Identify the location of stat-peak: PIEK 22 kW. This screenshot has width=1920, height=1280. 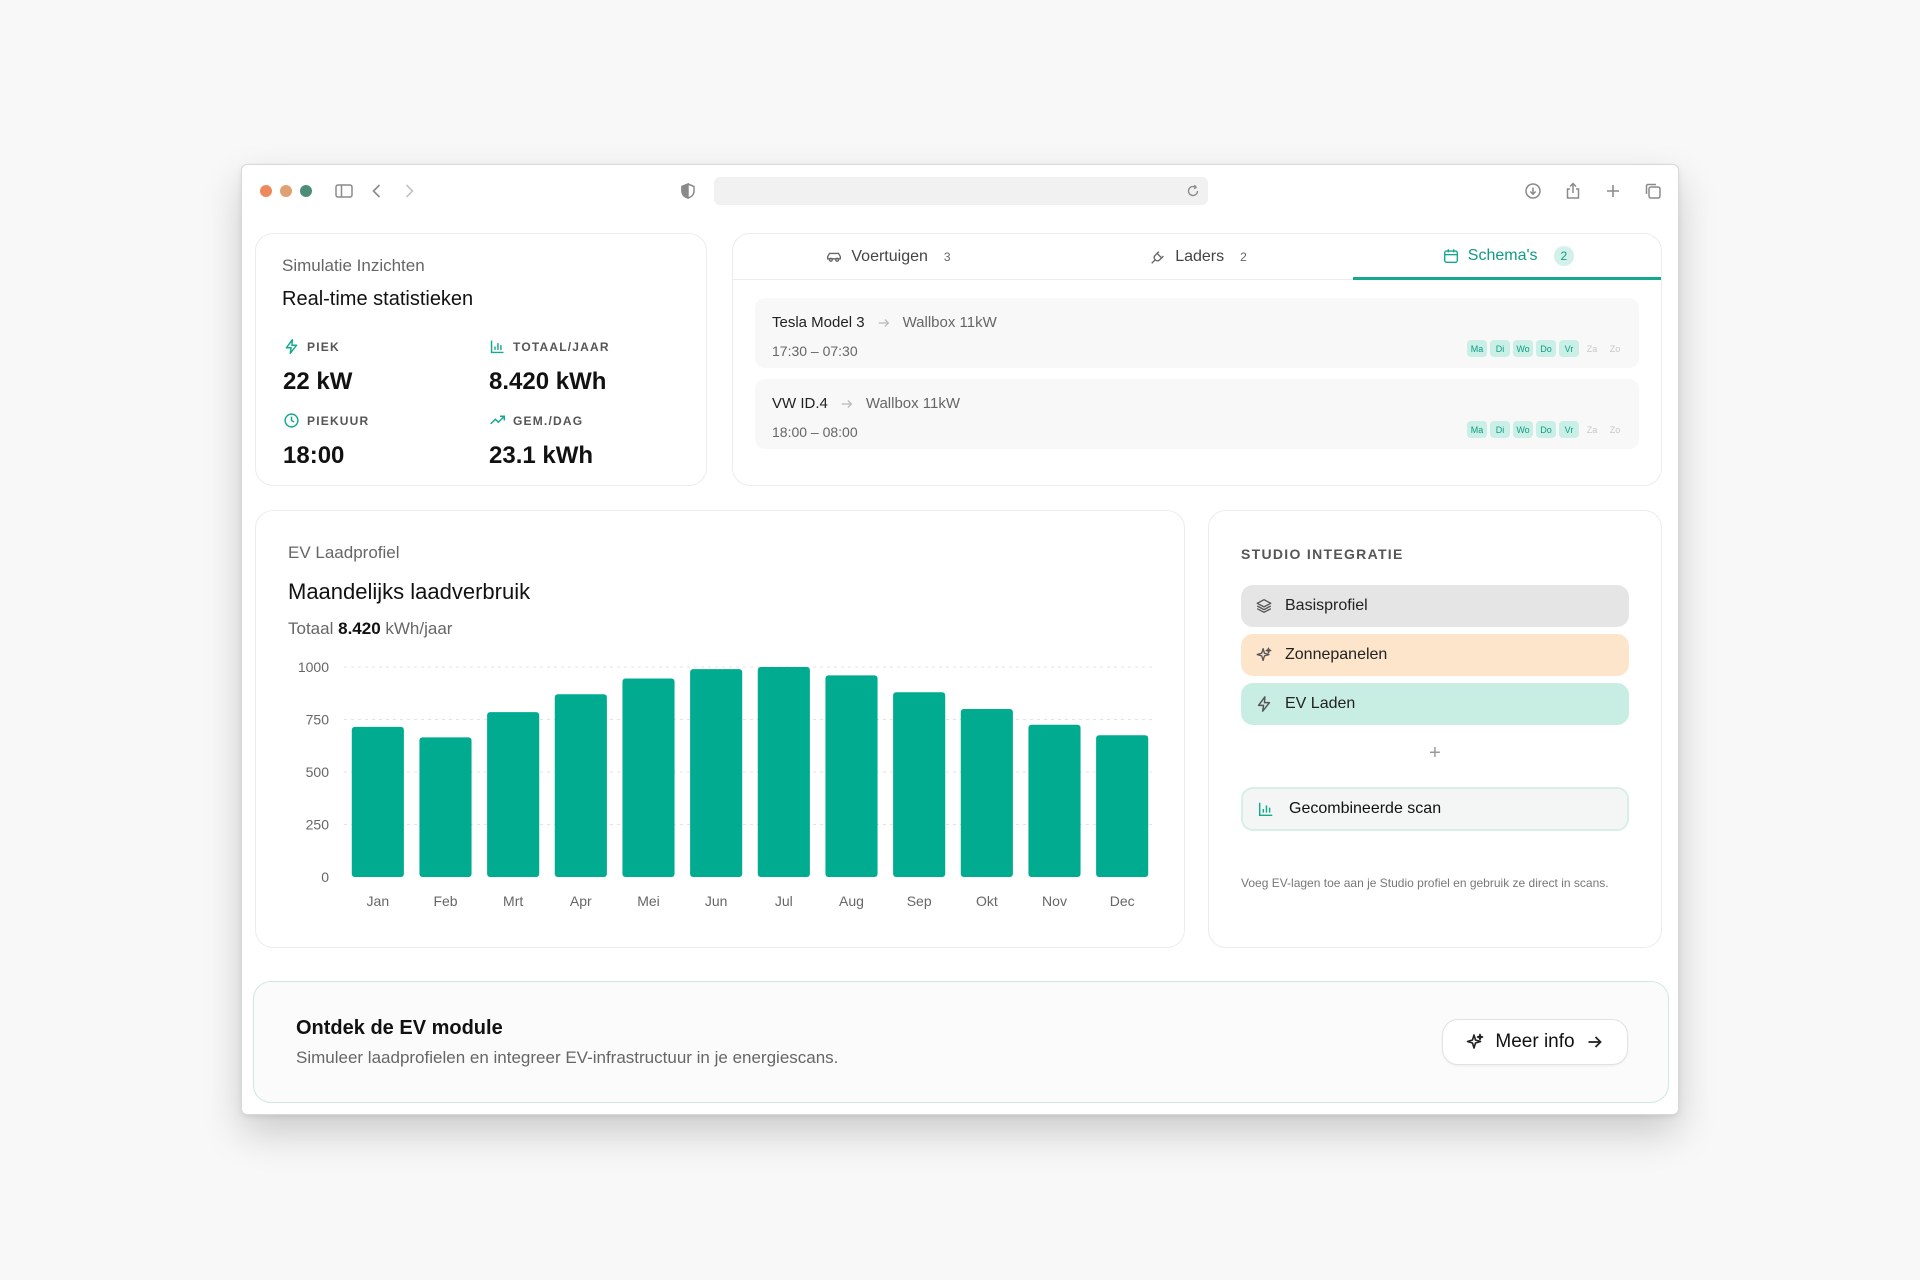
(317, 367).